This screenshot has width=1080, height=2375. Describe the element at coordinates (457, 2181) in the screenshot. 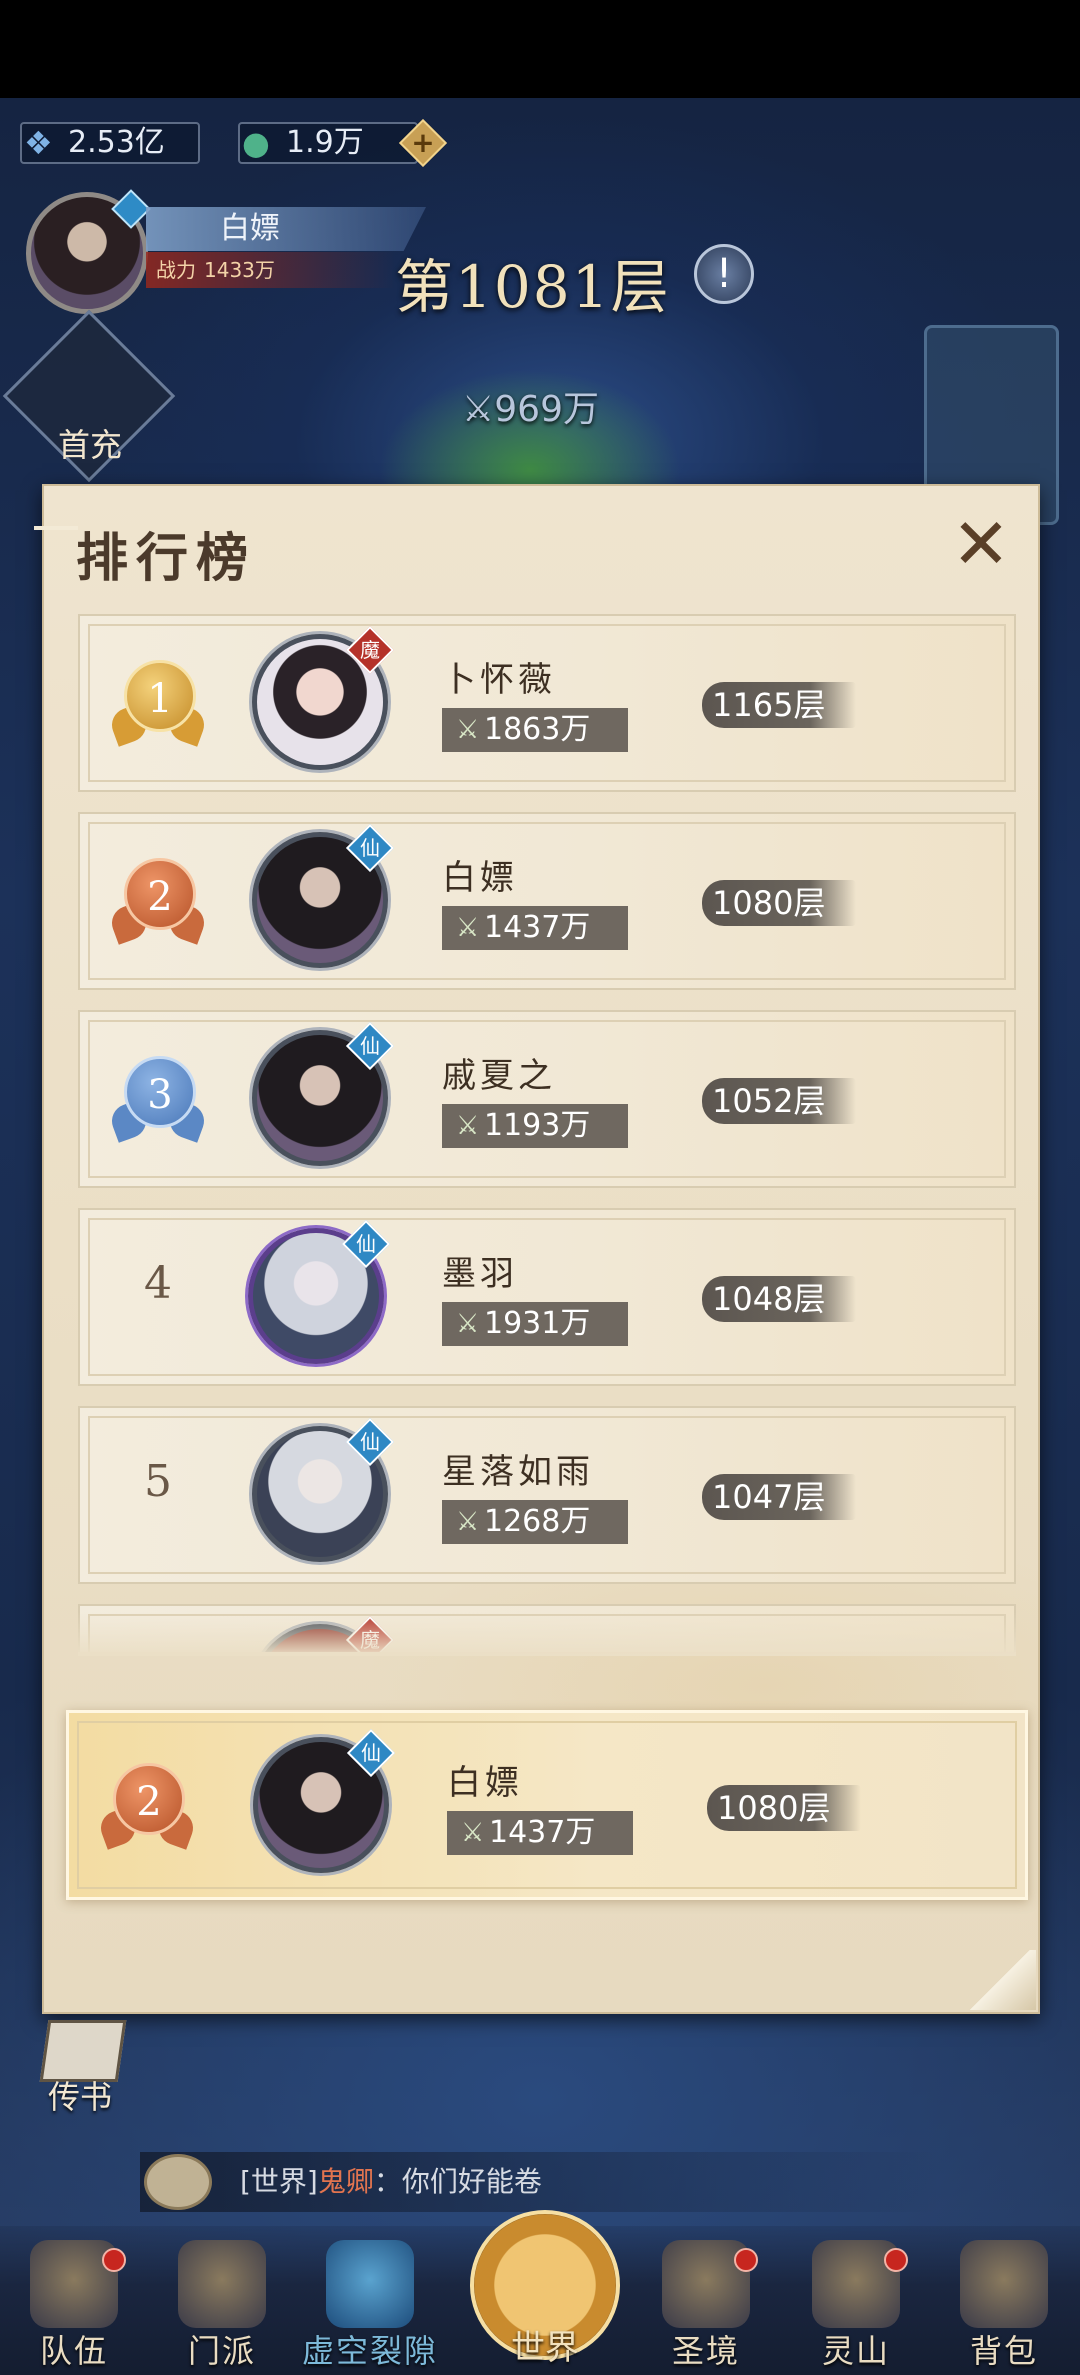

I see `chat-text: ：你们好能卷` at that location.